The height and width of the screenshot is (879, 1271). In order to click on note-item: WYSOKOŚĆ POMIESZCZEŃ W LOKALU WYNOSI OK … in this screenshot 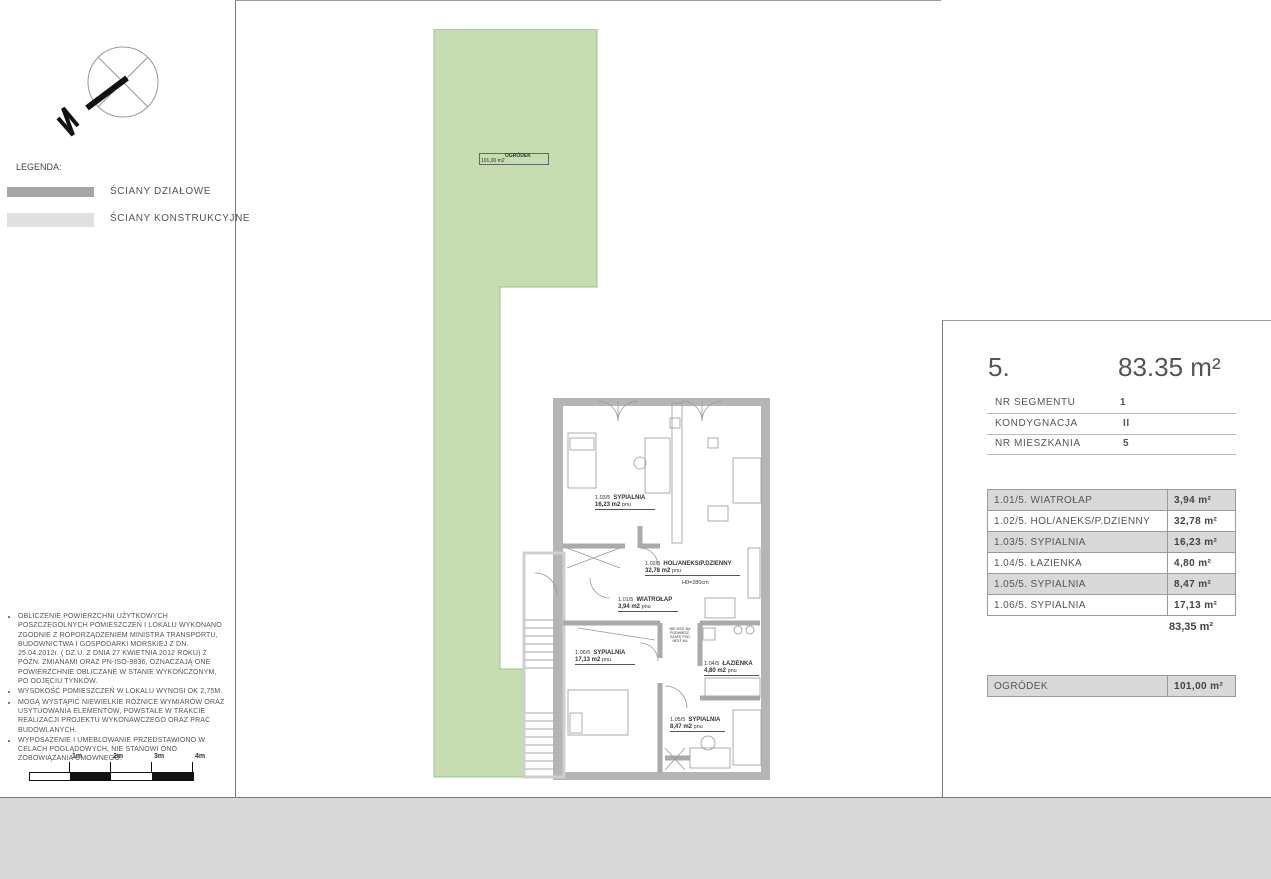, I will do `click(123, 691)`.